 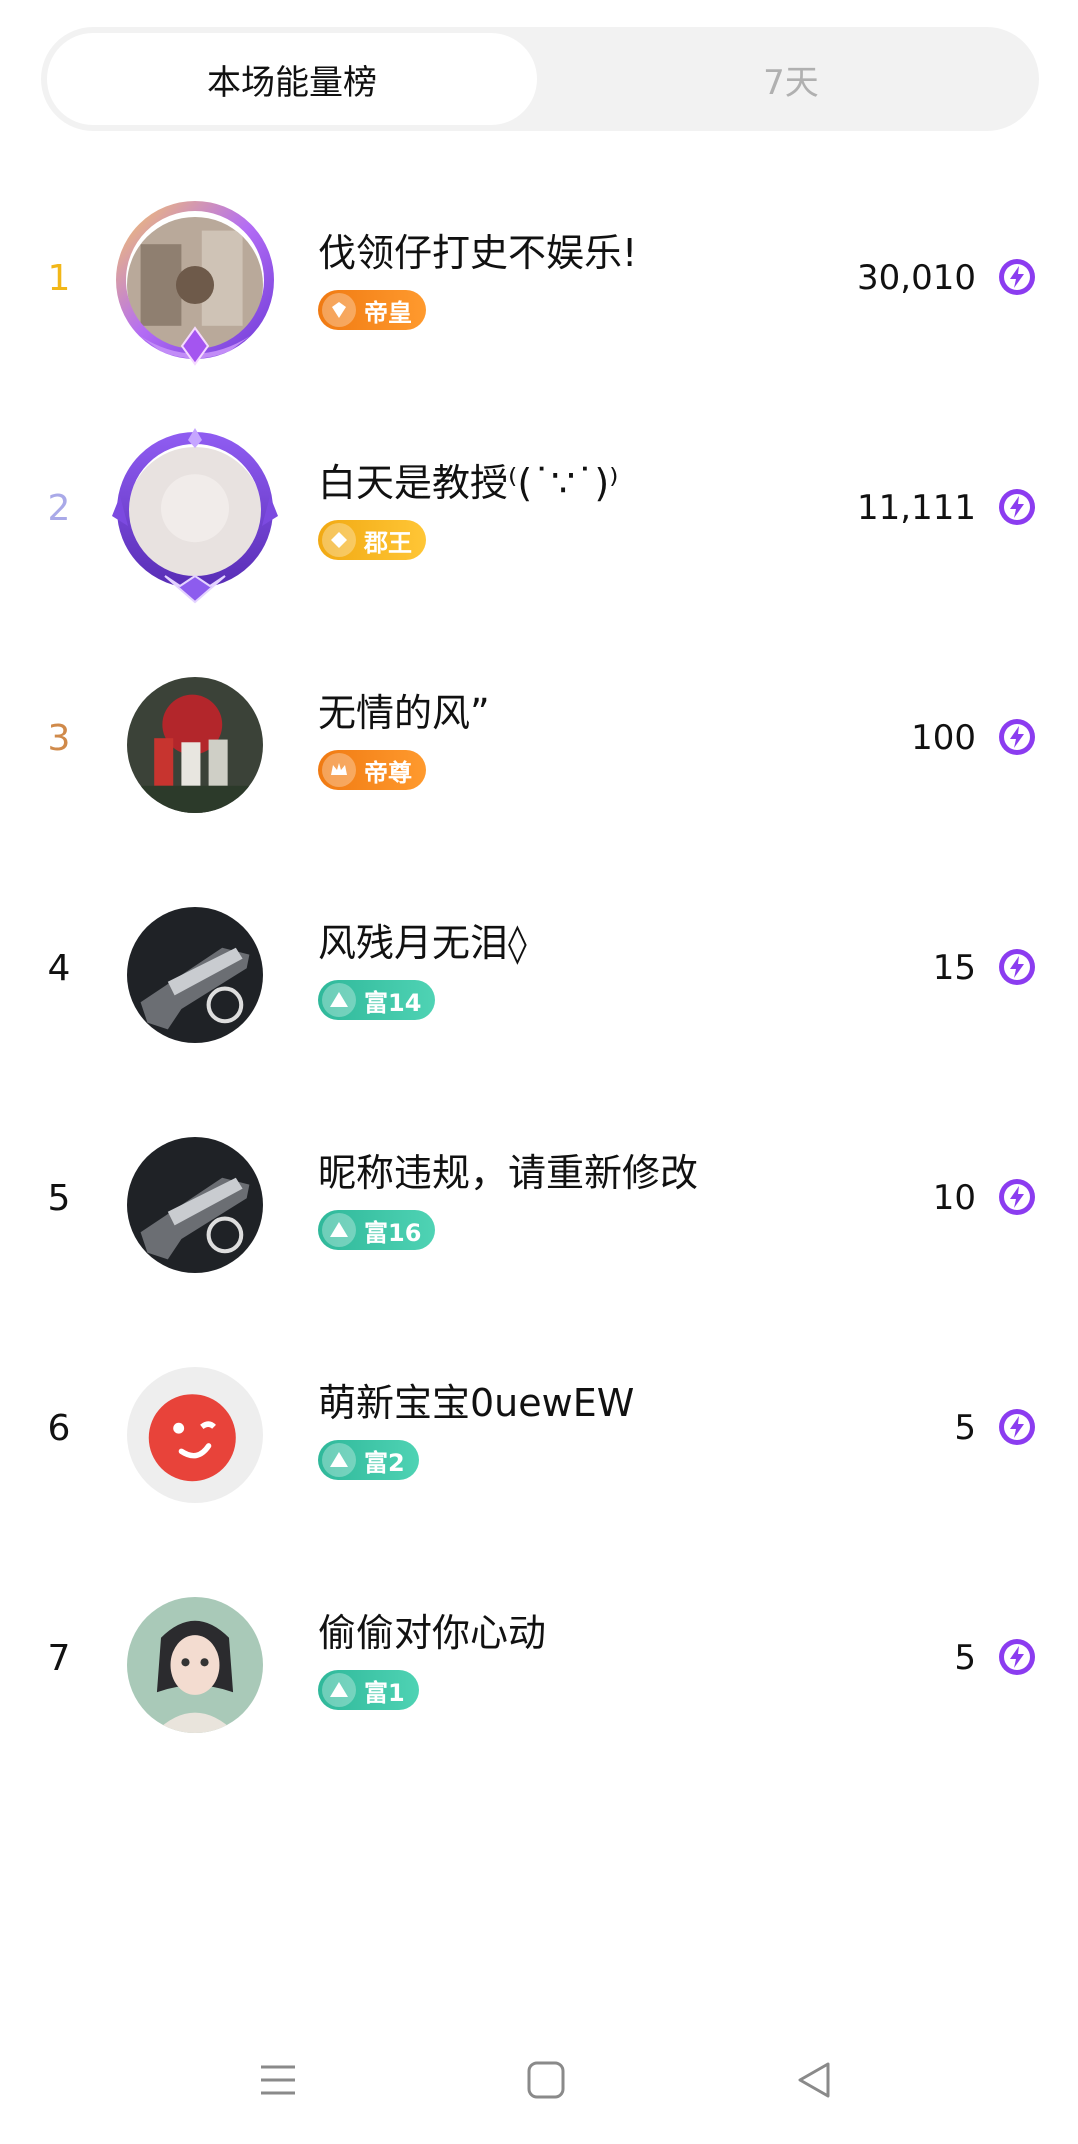 I want to click on level-badge: 郡王, so click(x=372, y=540).